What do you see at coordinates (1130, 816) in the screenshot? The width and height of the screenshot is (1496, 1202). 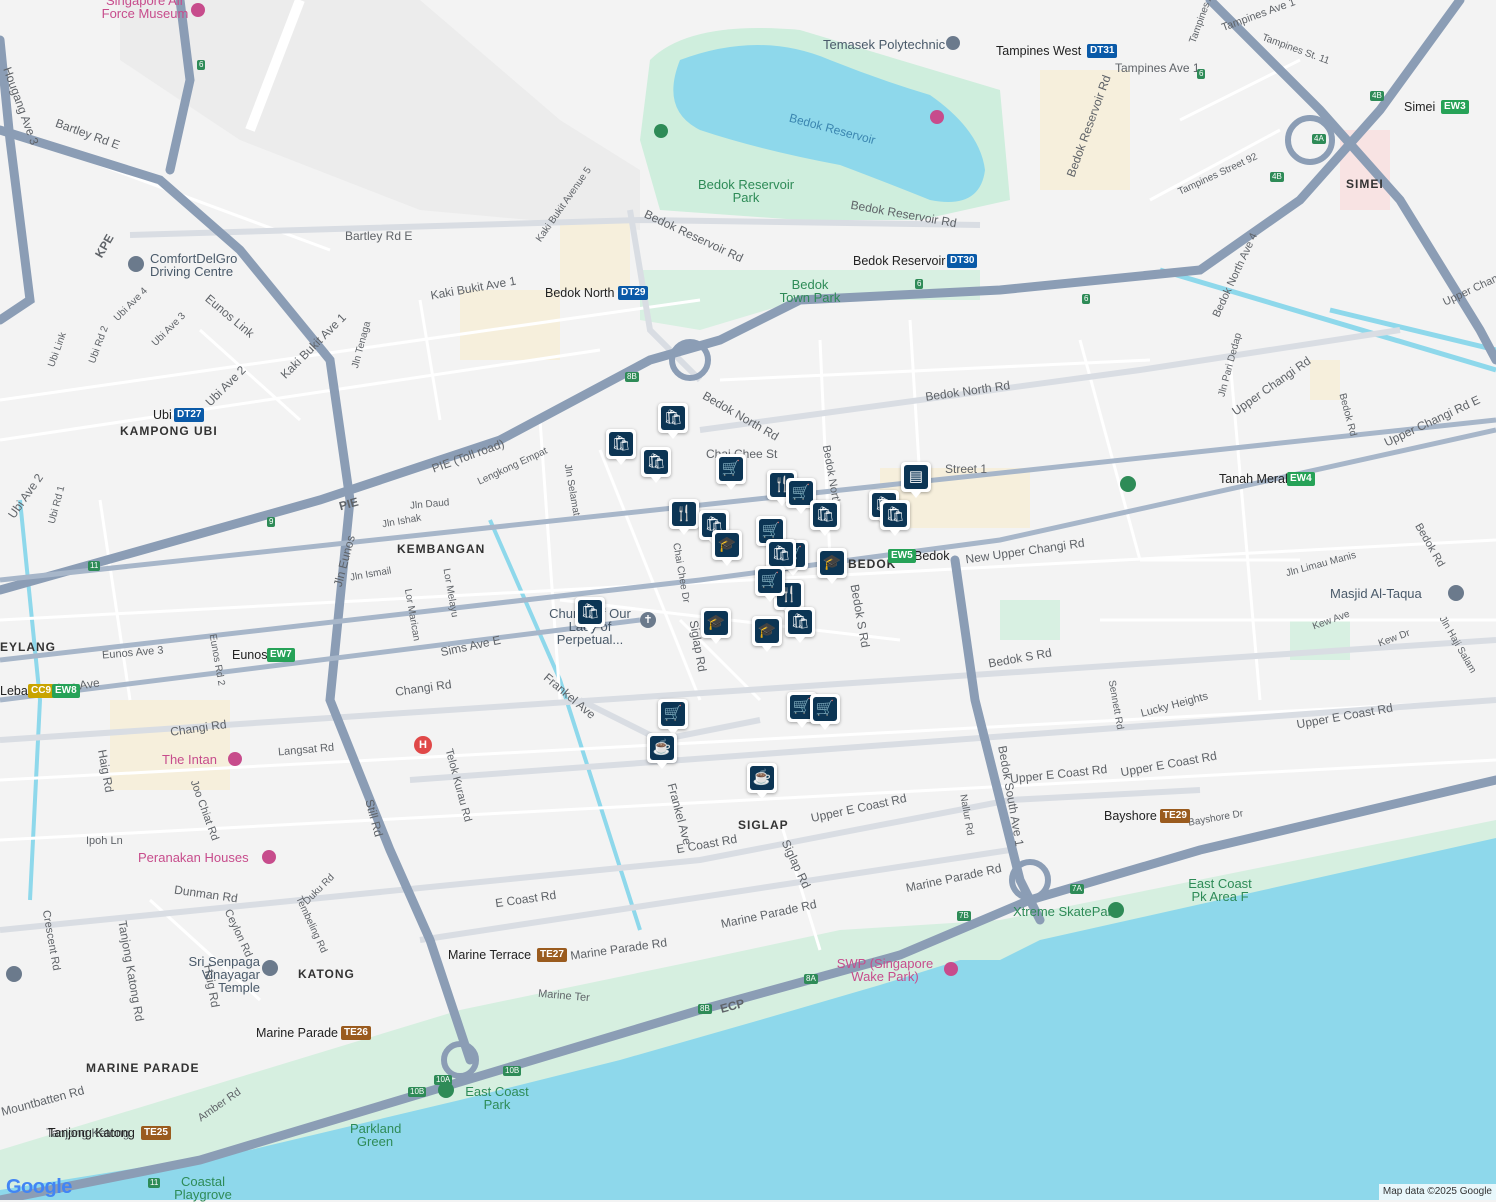 I see `station-label: Bayshore` at bounding box center [1130, 816].